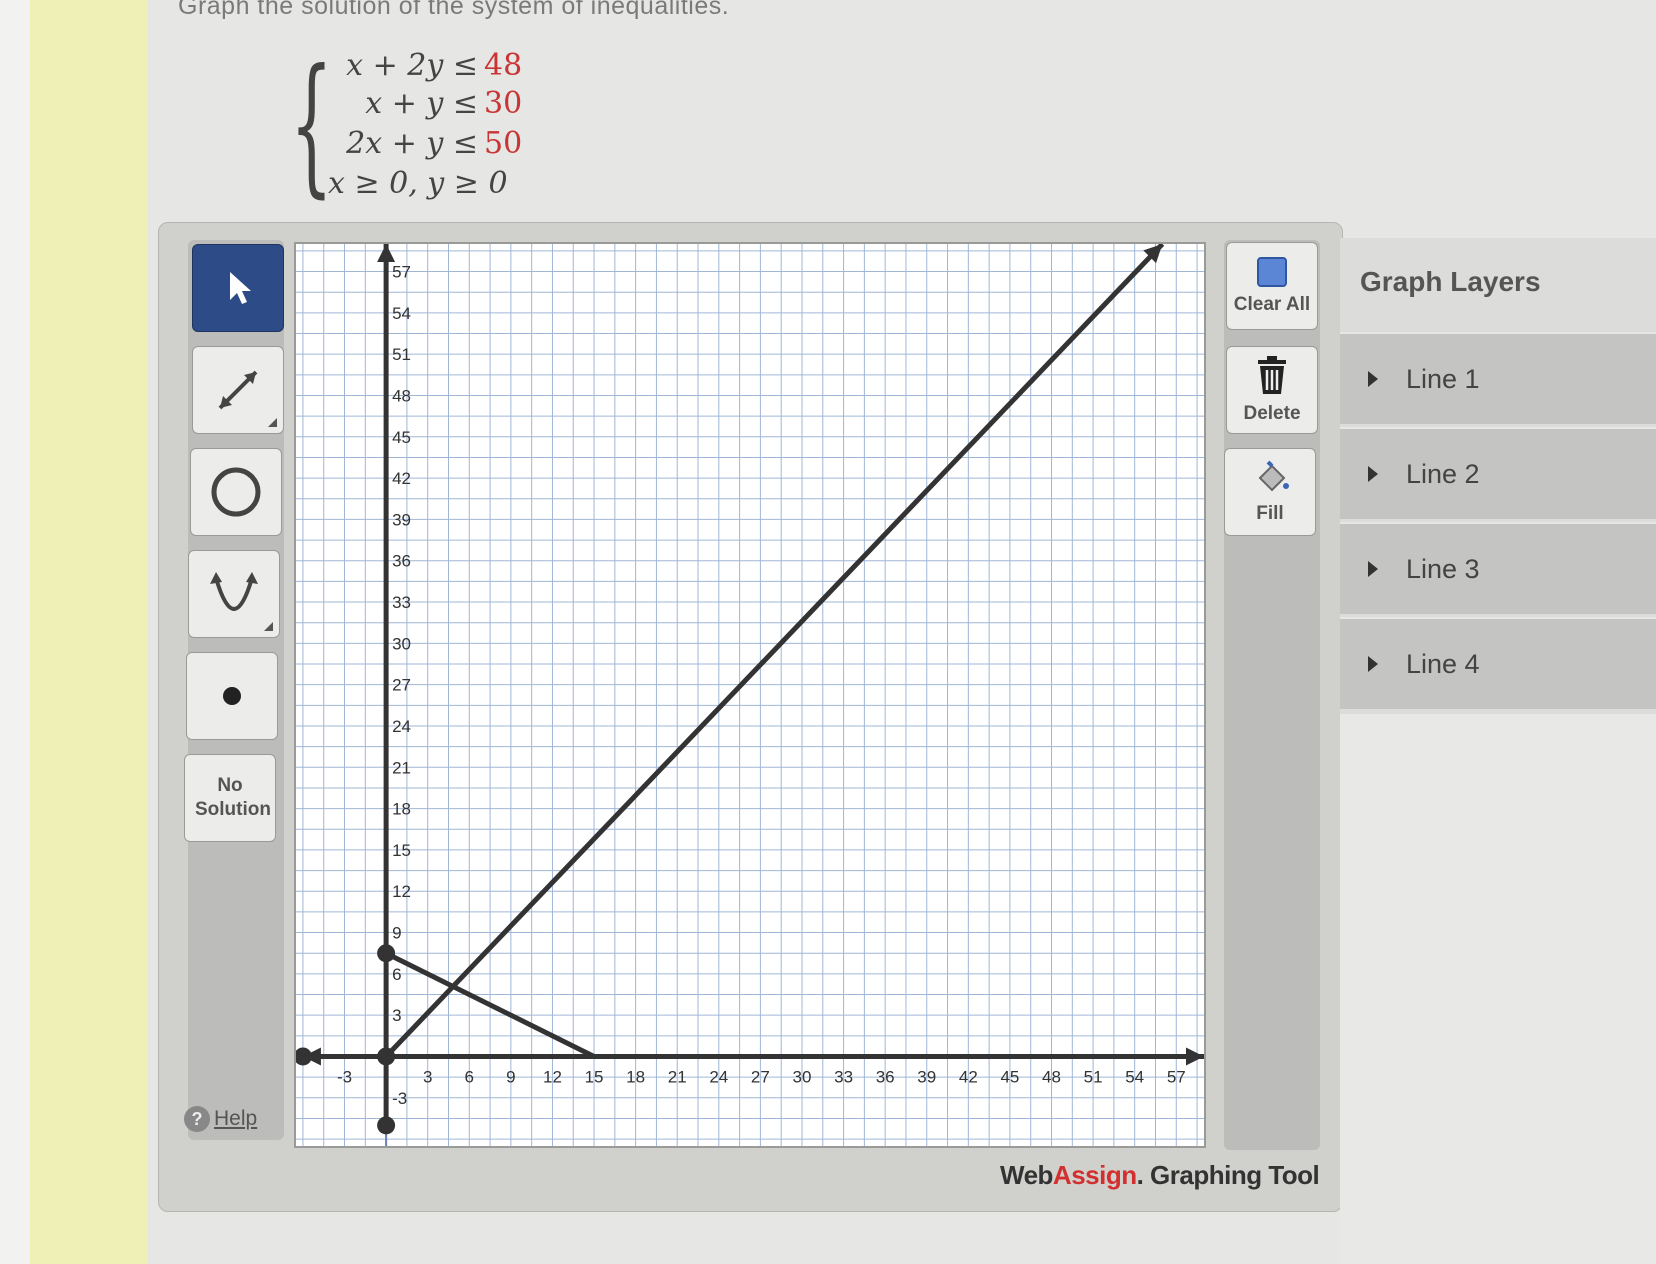  What do you see at coordinates (968, 1076) in the screenshot?
I see `x-tick-label: 42` at bounding box center [968, 1076].